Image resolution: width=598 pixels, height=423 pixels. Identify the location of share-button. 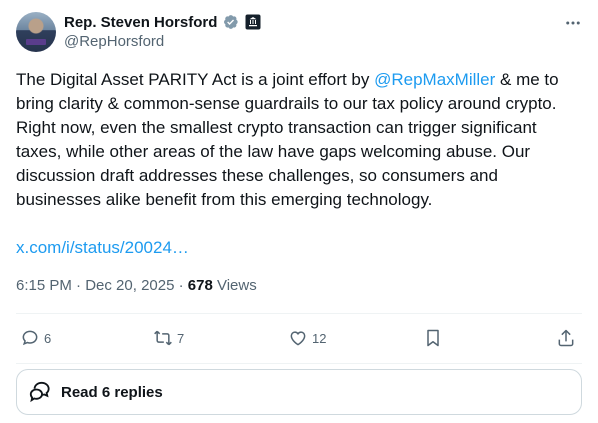
(566, 338).